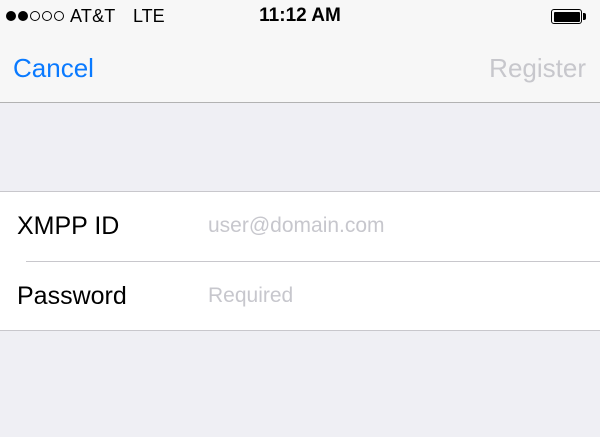 This screenshot has height=437, width=600. What do you see at coordinates (584, 16) in the screenshot?
I see `battery-tip-icon` at bounding box center [584, 16].